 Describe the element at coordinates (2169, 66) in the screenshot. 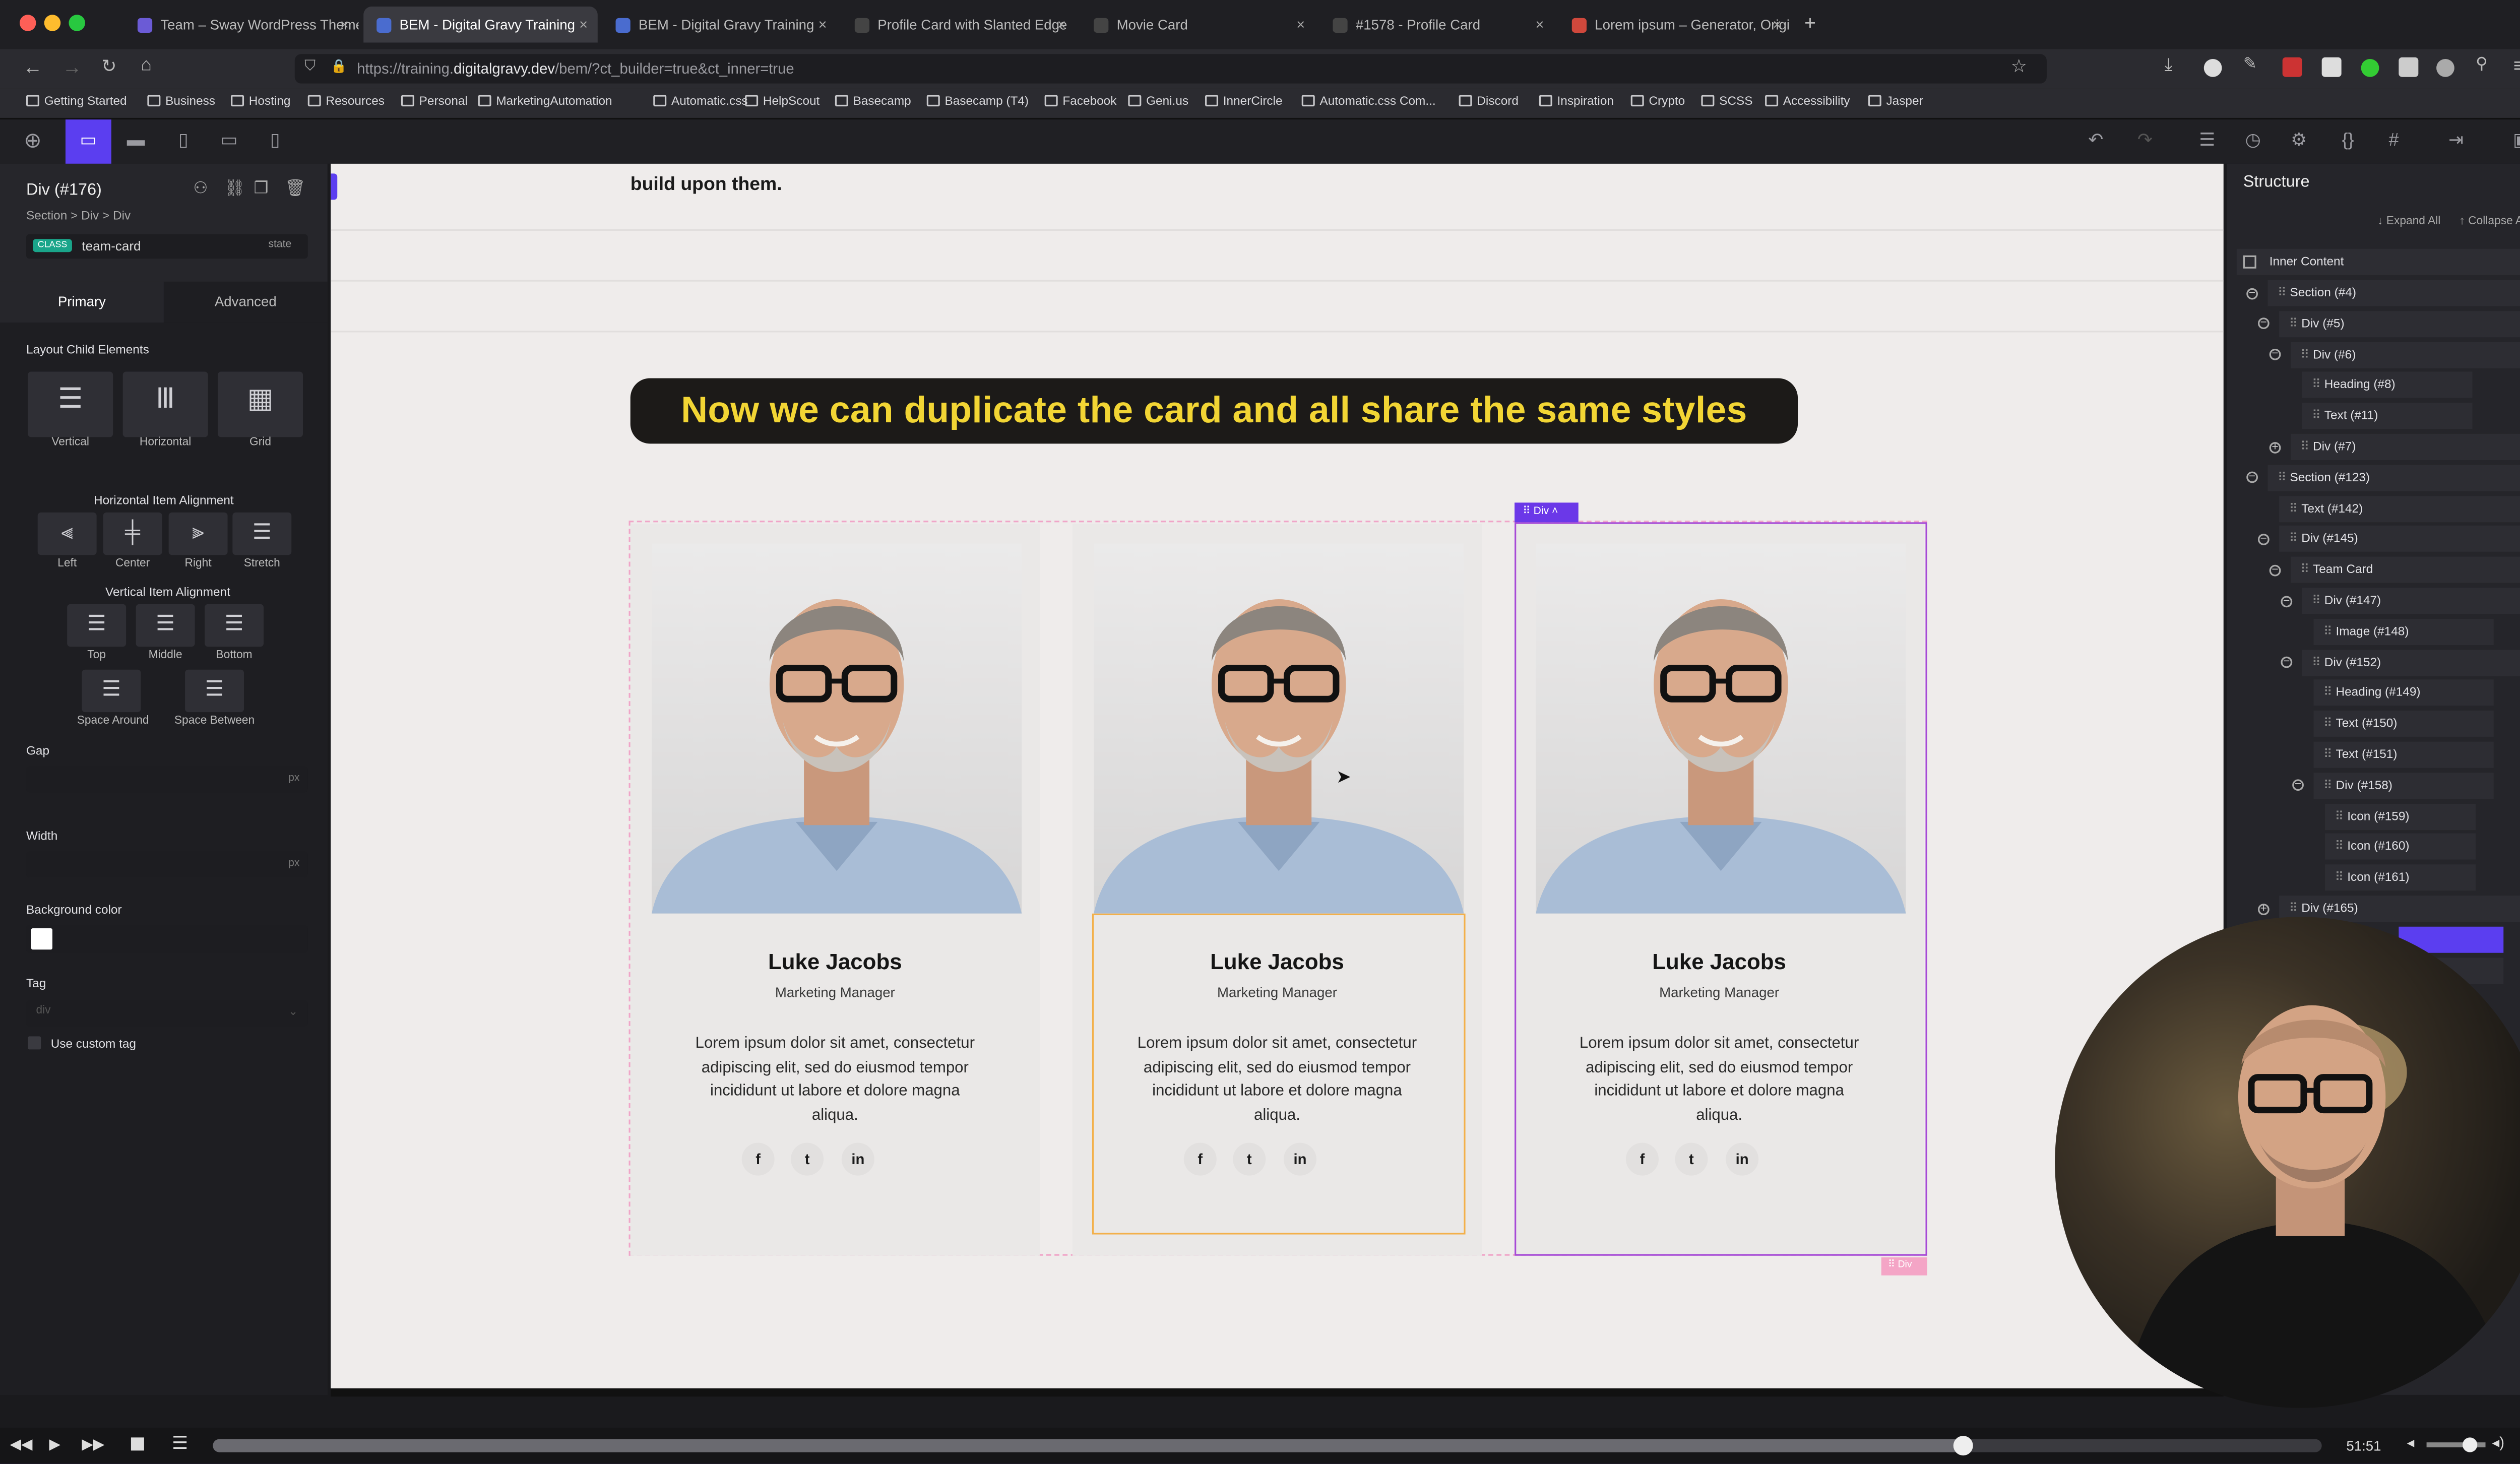

I see `download-icon: ⤓` at that location.